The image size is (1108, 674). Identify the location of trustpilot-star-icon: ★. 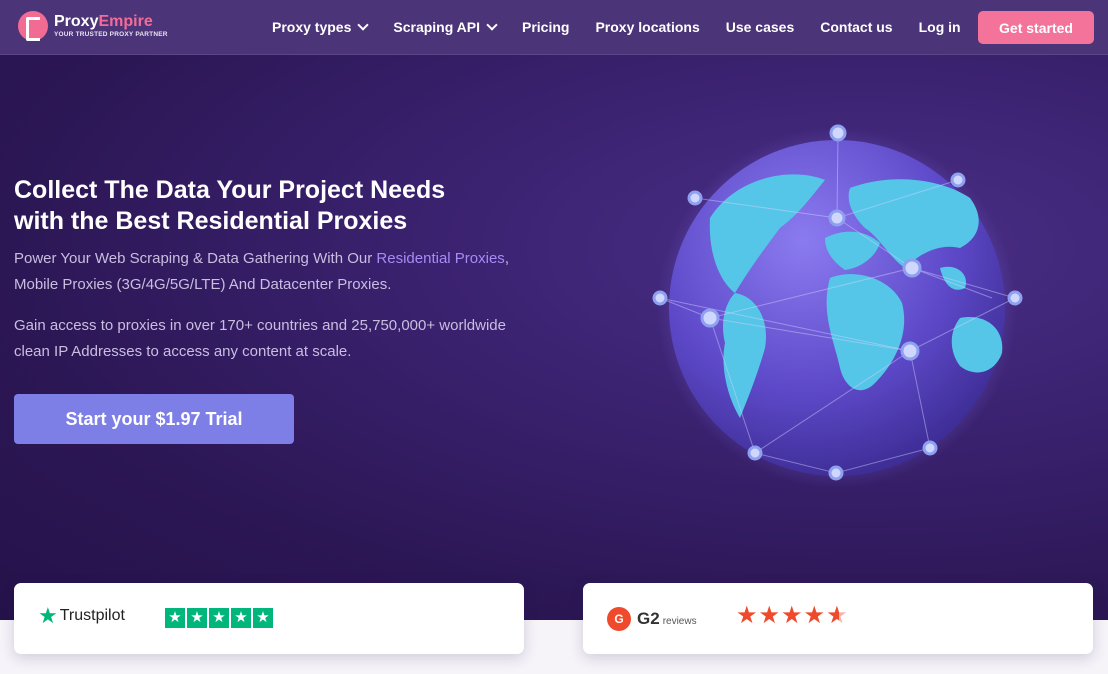
(48, 615).